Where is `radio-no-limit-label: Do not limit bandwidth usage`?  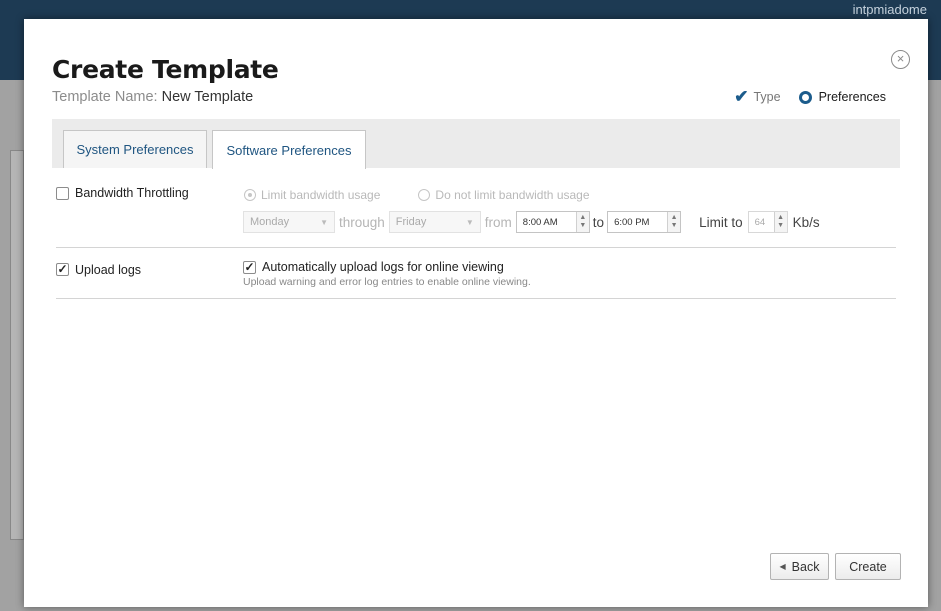
radio-no-limit-label: Do not limit bandwidth usage is located at coordinates (512, 195).